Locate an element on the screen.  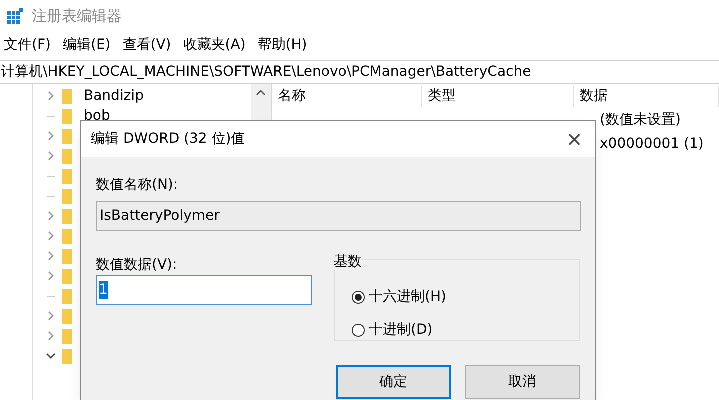
tree-item-label: Bandizip is located at coordinates (114, 96).